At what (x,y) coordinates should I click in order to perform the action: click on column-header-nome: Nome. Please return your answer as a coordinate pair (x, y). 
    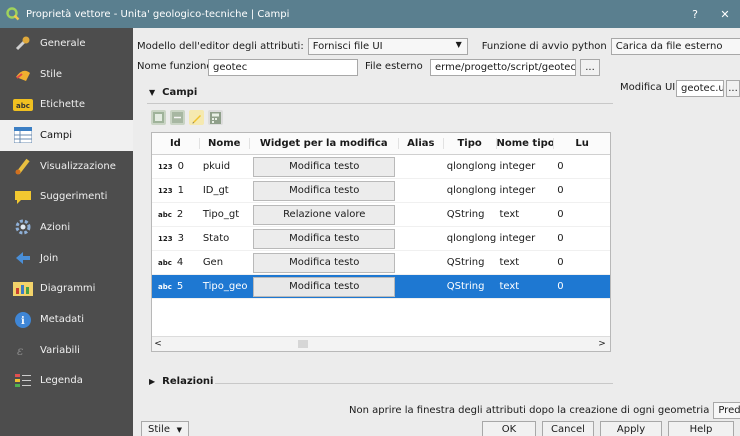
    Looking at the image, I should click on (225, 143).